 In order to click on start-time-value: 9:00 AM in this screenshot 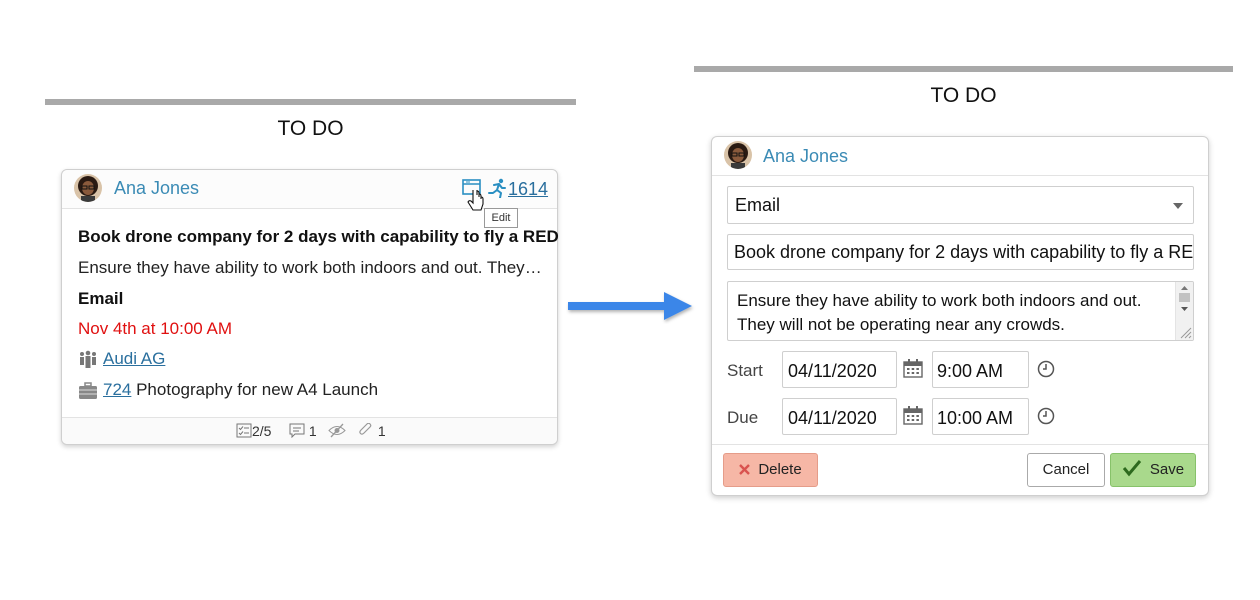, I will do `click(970, 371)`.